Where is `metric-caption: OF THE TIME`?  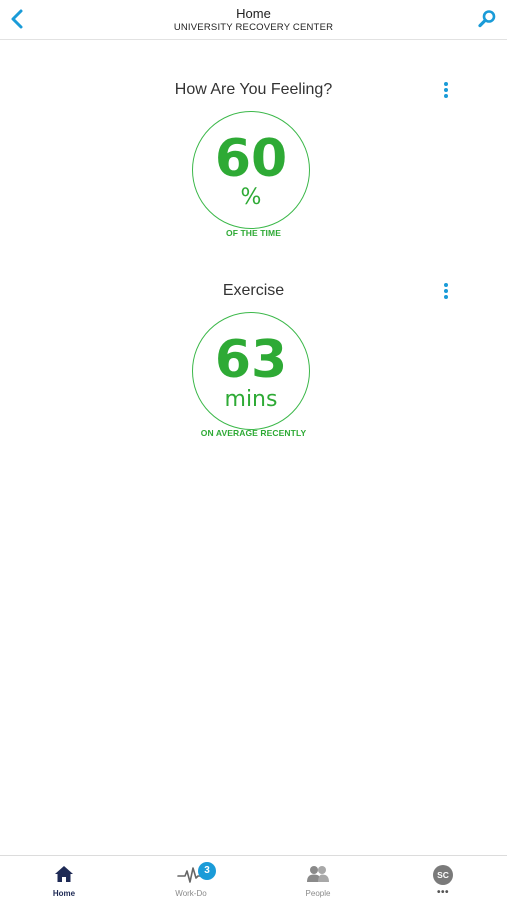 metric-caption: OF THE TIME is located at coordinates (253, 233).